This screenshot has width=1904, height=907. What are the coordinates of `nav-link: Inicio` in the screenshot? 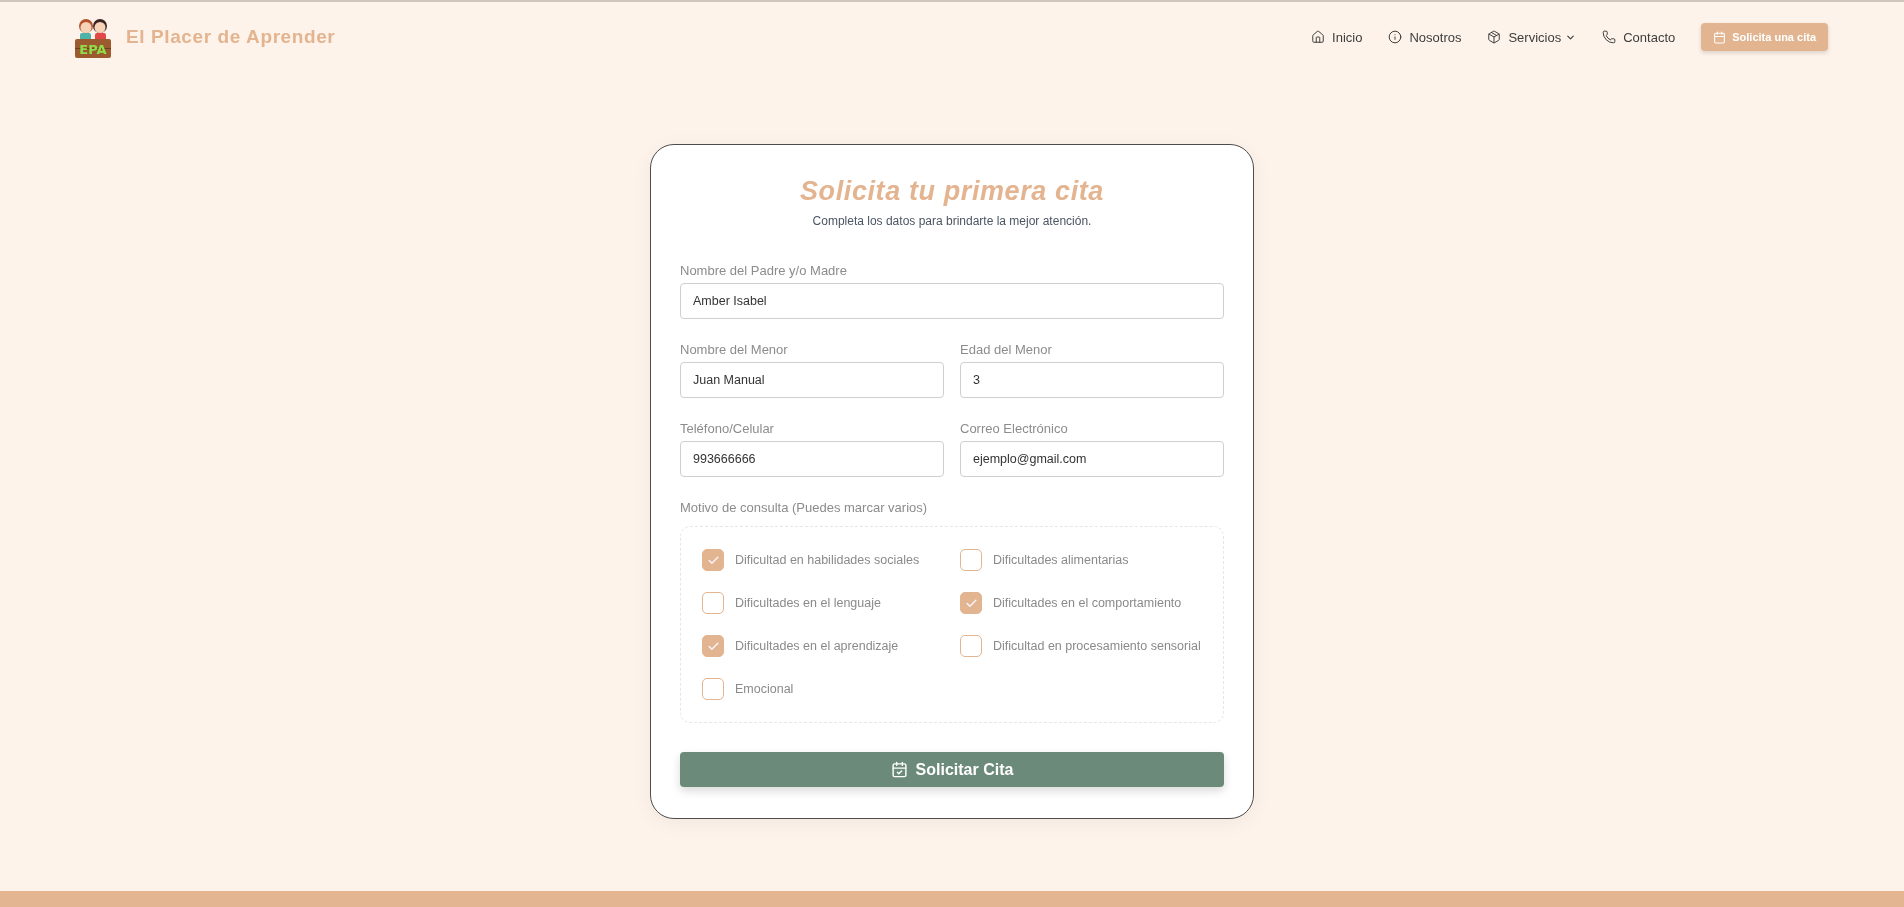 It's located at (1337, 37).